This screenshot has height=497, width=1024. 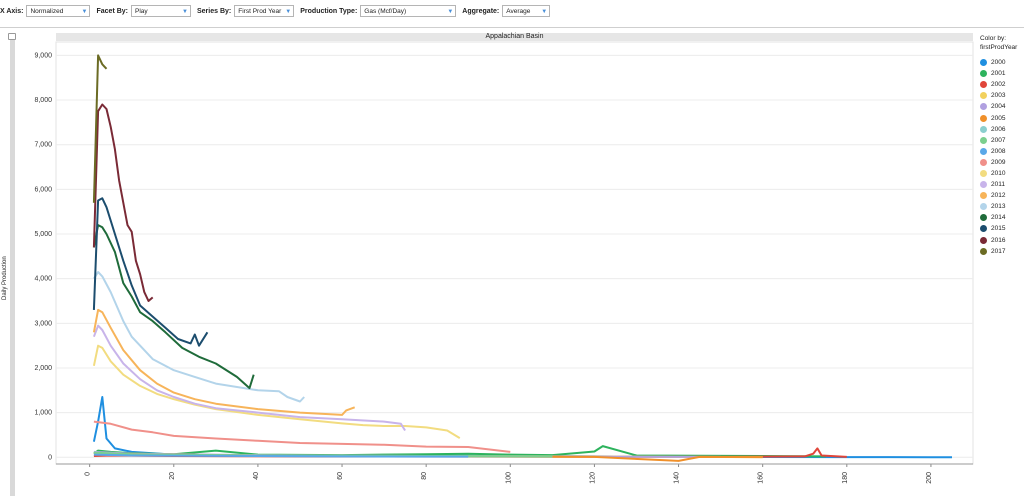 I want to click on legend-label: 2000, so click(x=998, y=63).